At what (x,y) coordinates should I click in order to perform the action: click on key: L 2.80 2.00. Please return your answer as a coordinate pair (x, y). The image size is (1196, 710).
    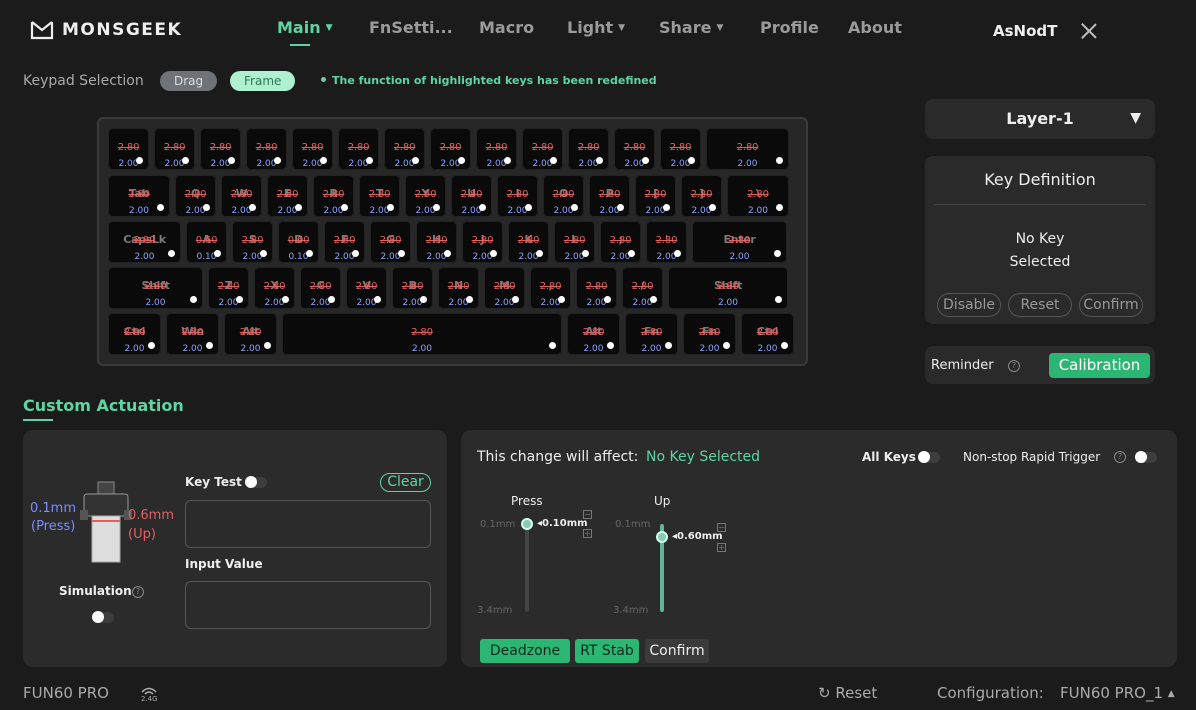
    Looking at the image, I should click on (574, 242).